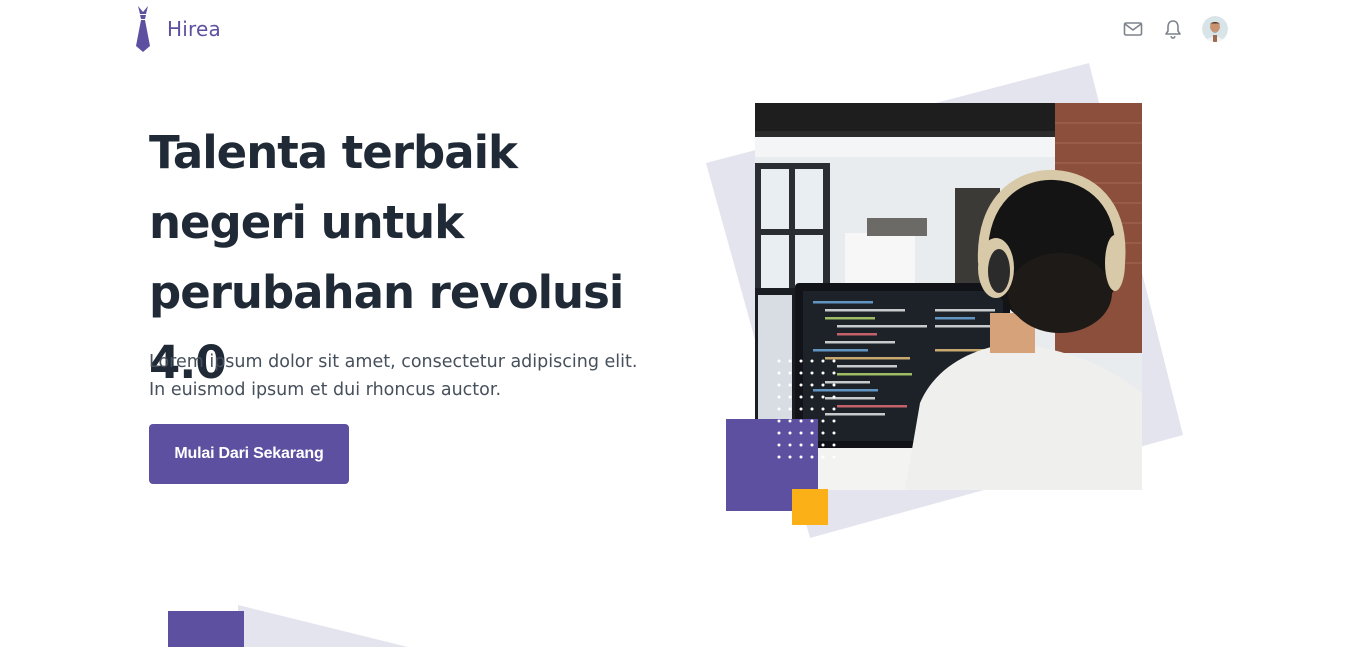 The height and width of the screenshot is (647, 1352). I want to click on nav-actions, so click(1166, 29).